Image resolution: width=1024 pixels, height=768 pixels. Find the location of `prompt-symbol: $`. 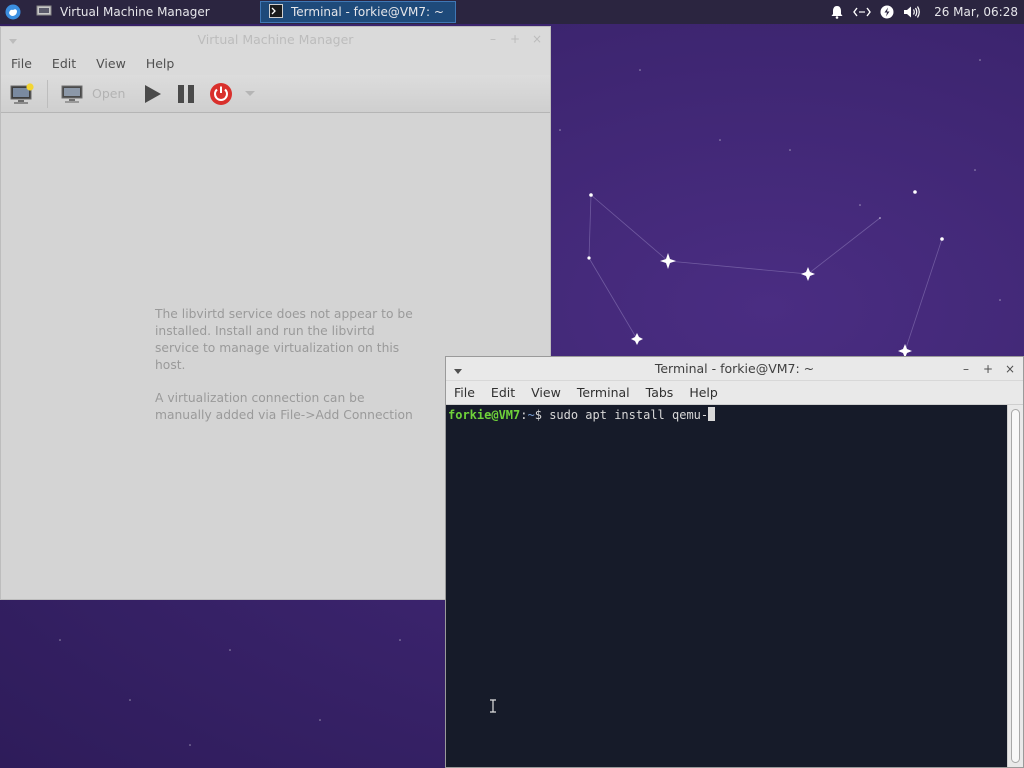

prompt-symbol: $ is located at coordinates (538, 415).